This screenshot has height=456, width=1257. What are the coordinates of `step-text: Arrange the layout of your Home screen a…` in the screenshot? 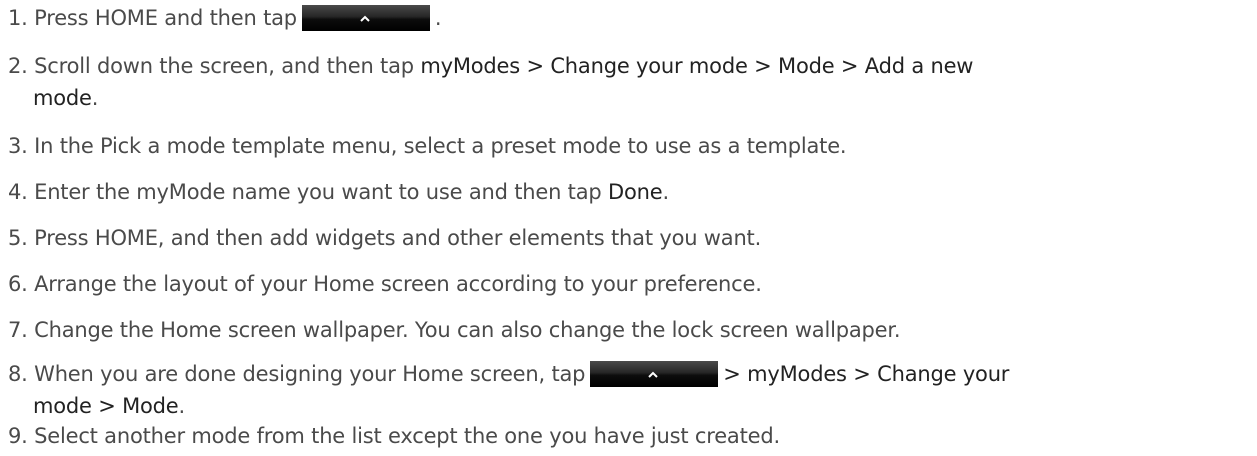 It's located at (398, 284).